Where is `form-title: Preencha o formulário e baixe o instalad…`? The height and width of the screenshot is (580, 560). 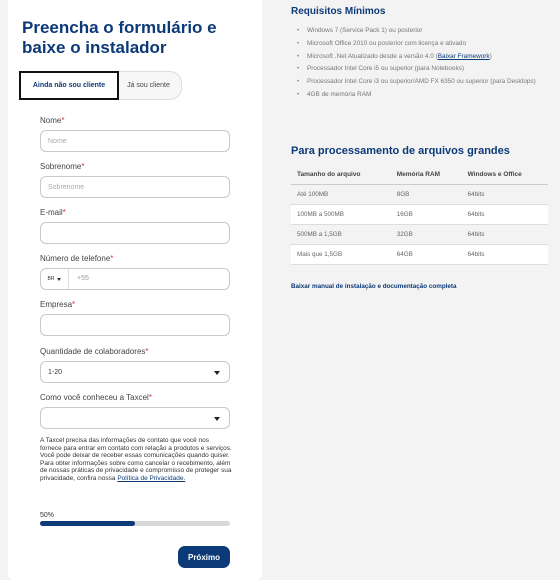
form-title: Preencha o formulário e baixe o instalad… is located at coordinates (119, 37).